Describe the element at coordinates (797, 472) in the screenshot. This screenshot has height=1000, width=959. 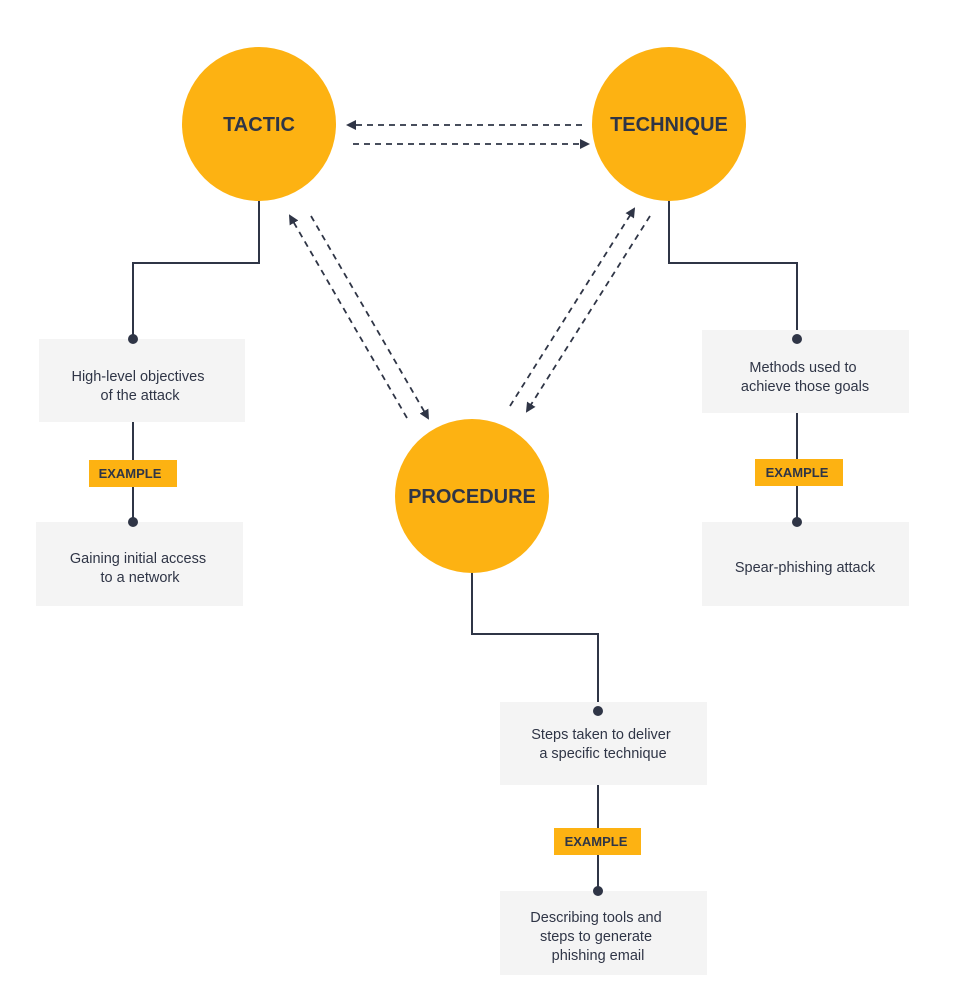
I see `technique-example-badge-label: EXAMPLE` at that location.